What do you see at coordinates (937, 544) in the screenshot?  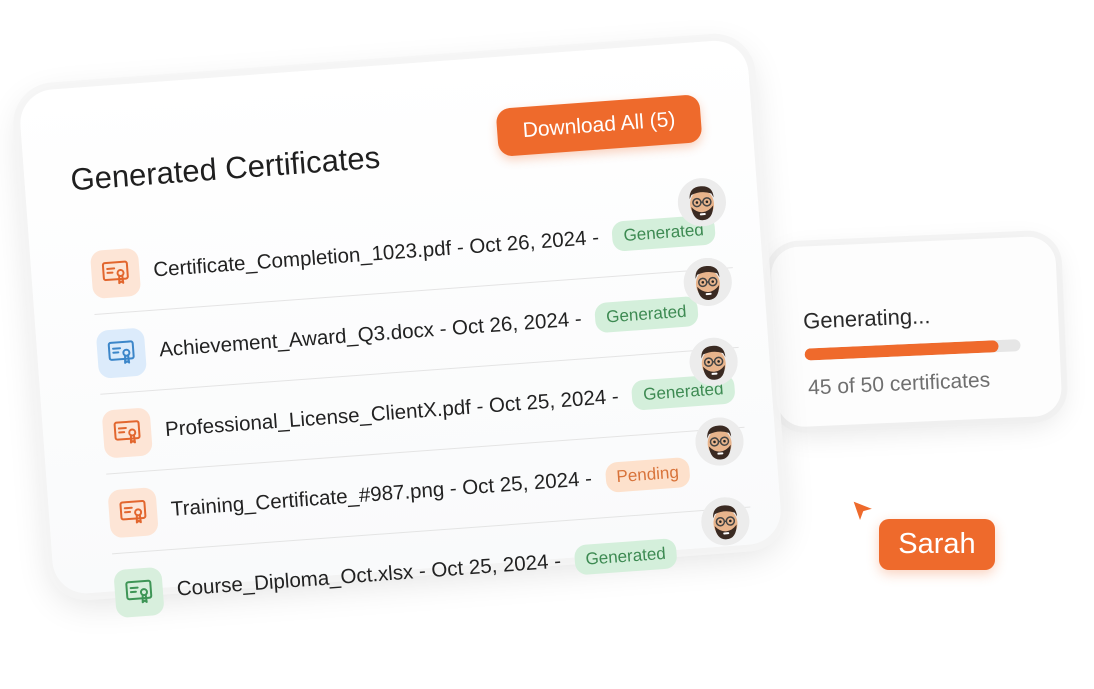 I see `collaborator-name-tag: Sarah` at bounding box center [937, 544].